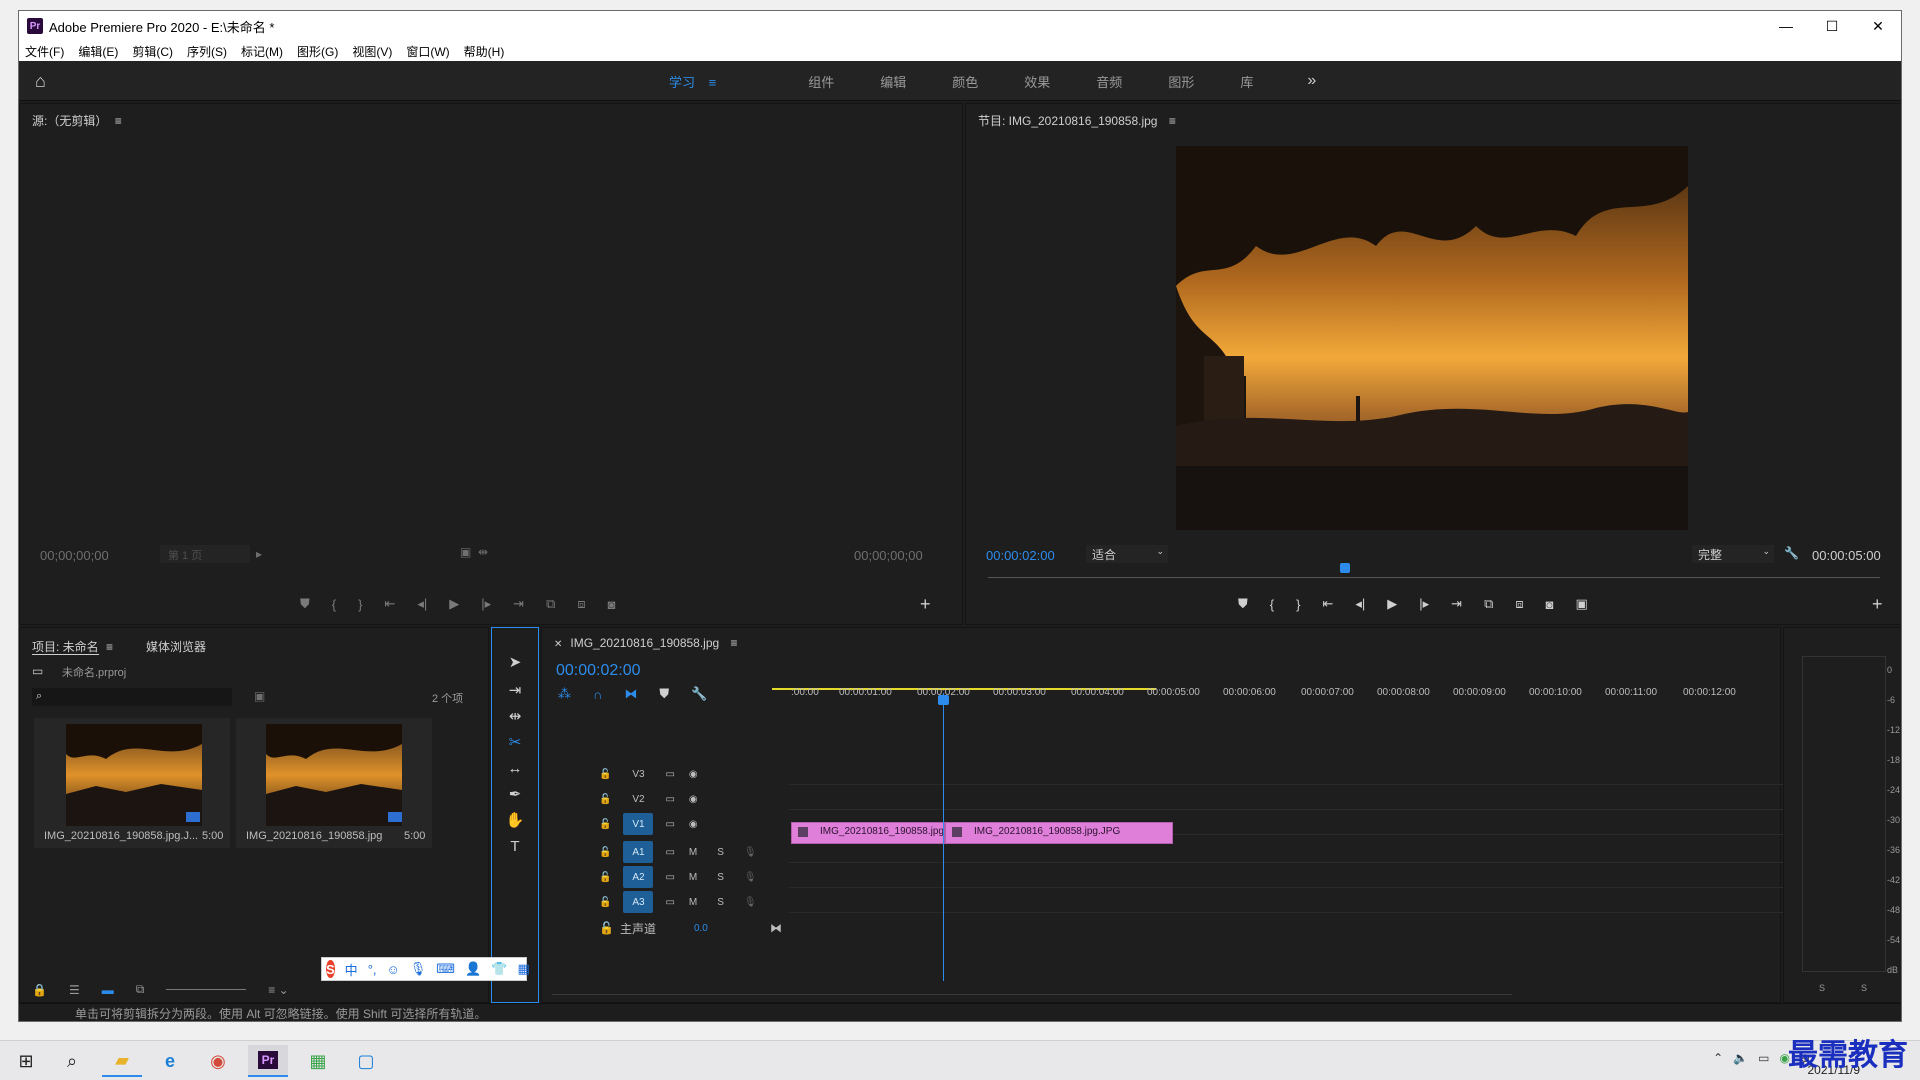 The height and width of the screenshot is (1080, 1920). I want to click on windows-start-icon: ⊞, so click(26, 1061).